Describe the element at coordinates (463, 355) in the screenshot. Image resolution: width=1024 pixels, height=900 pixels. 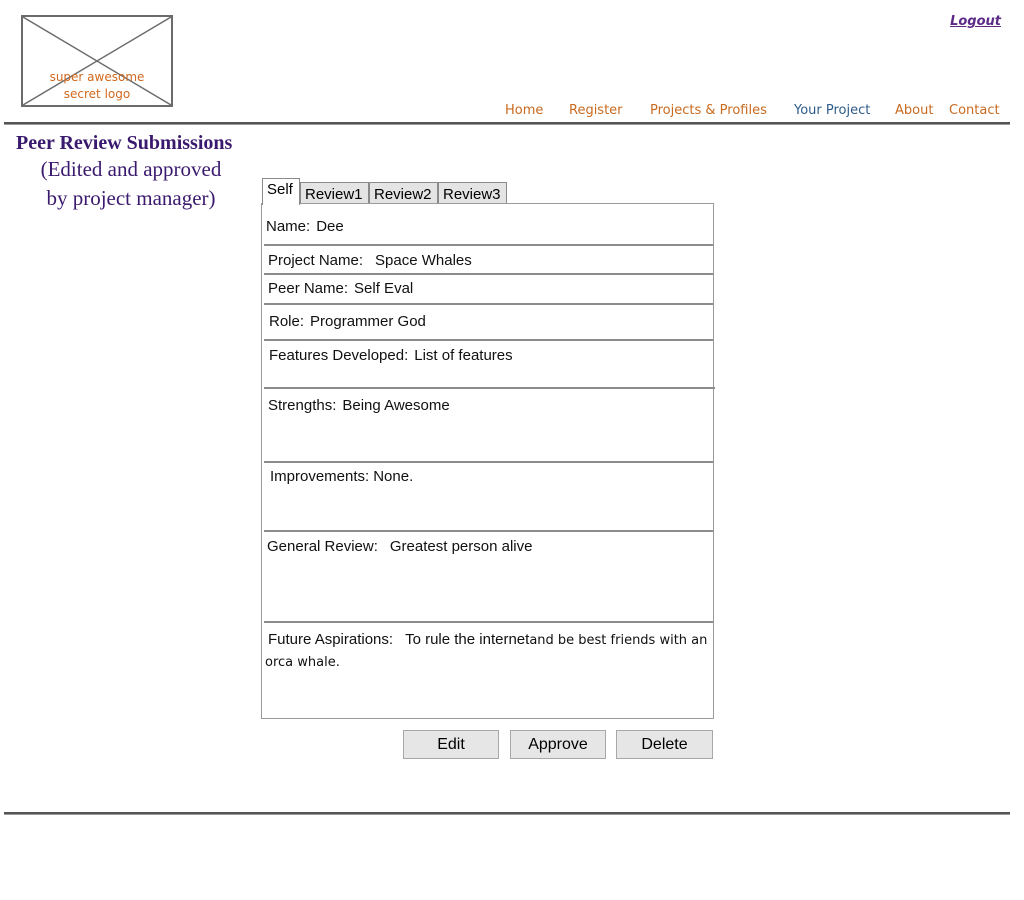
I see `features-value: List of features` at that location.